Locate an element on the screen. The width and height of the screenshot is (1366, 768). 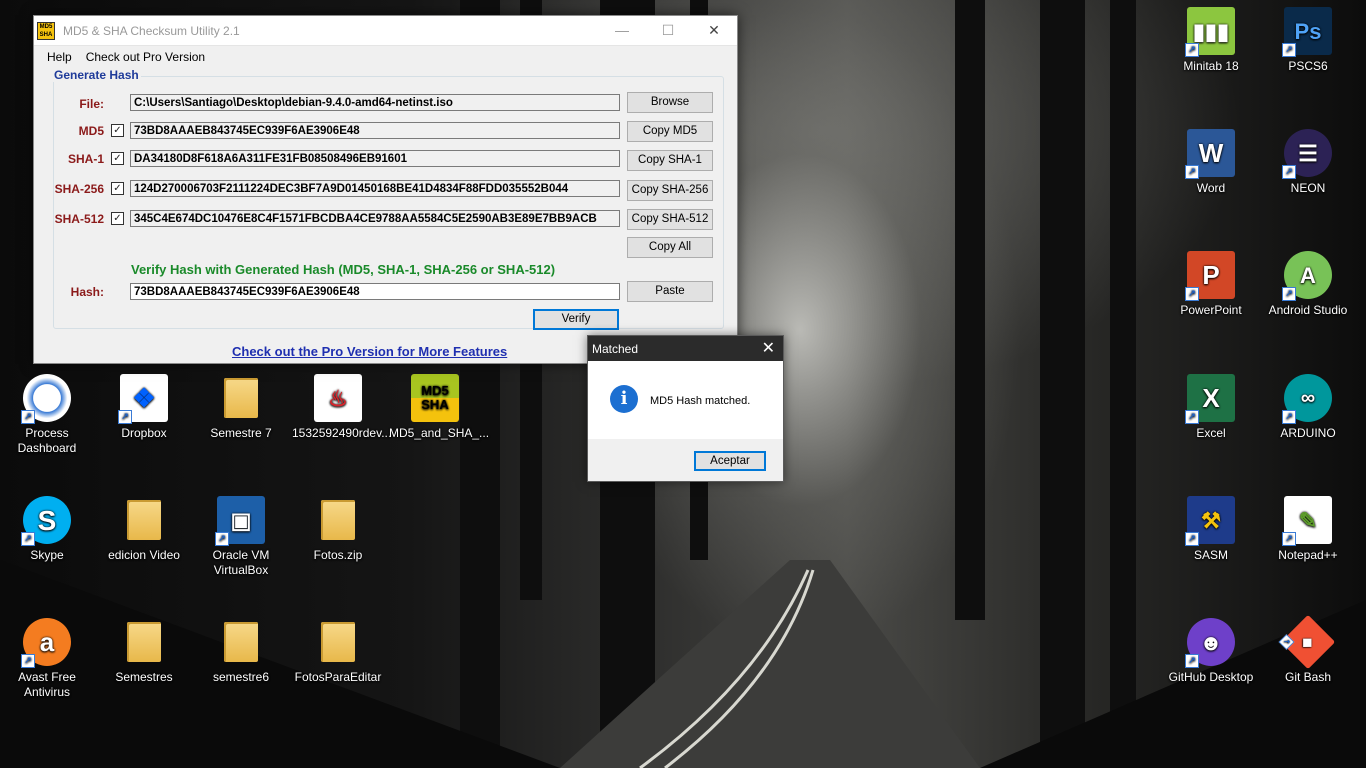
desktop-icon-android-studio: A ↗ Android Studio is located at coordinates (1308, 284).